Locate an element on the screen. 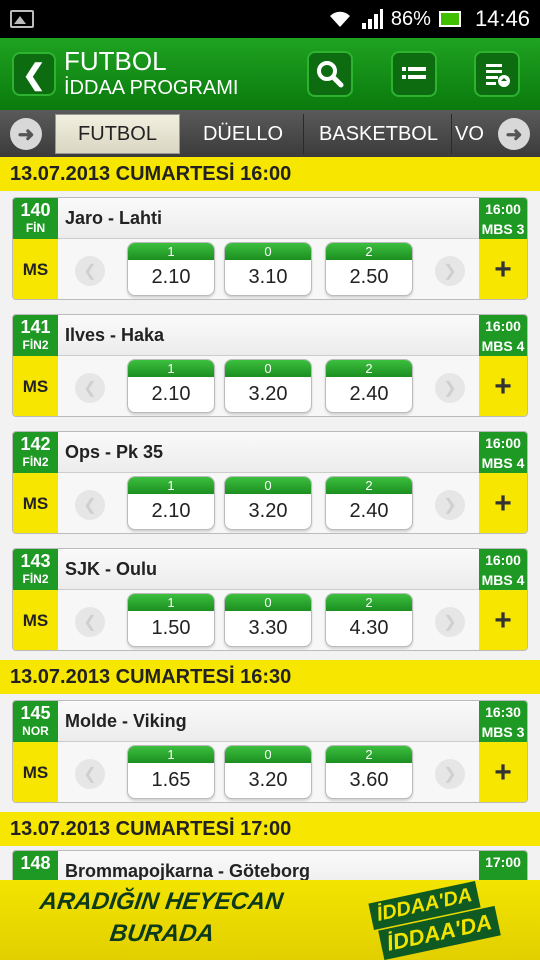  tab-voleybol: VO is located at coordinates (472, 134).